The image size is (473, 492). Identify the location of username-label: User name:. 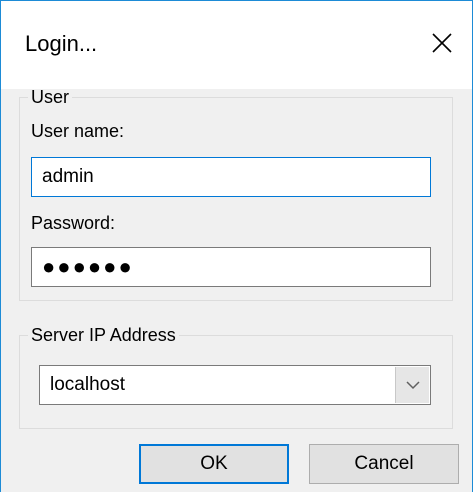
(78, 131).